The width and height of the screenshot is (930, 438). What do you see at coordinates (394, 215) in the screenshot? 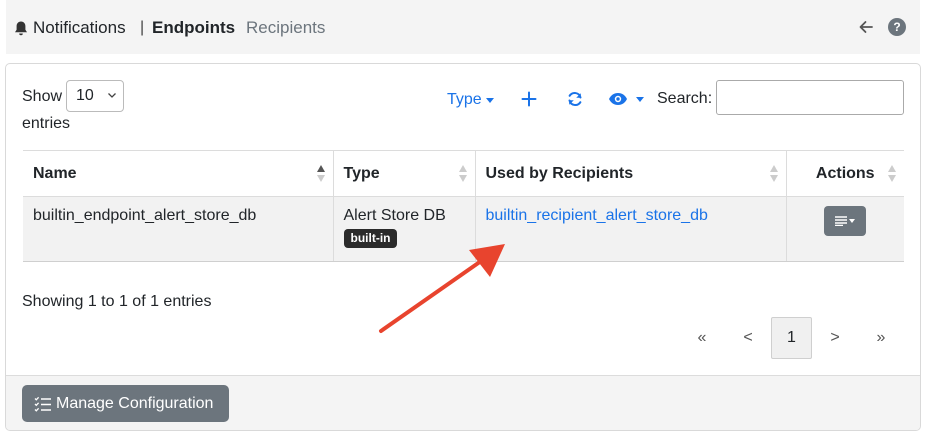
I see `type-value: Alert Store DB` at bounding box center [394, 215].